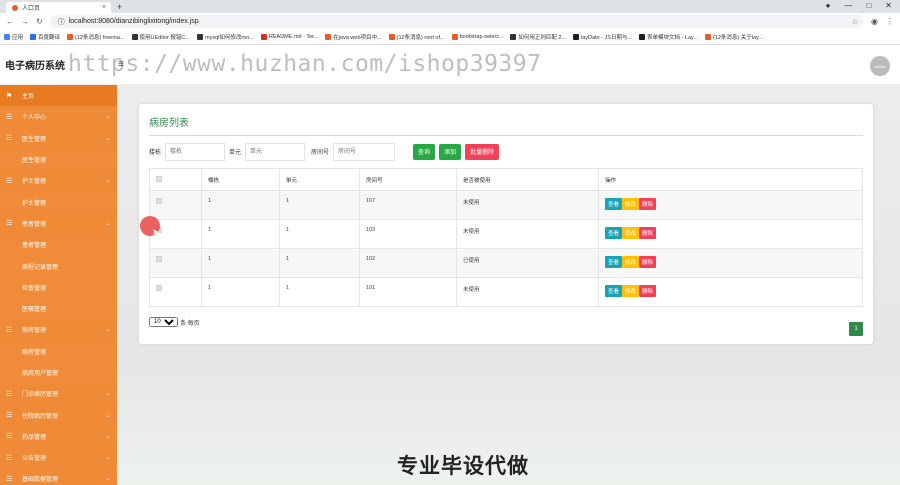  What do you see at coordinates (58, 308) in the screenshot?
I see `sidebar-item: 医嘱管理` at bounding box center [58, 308].